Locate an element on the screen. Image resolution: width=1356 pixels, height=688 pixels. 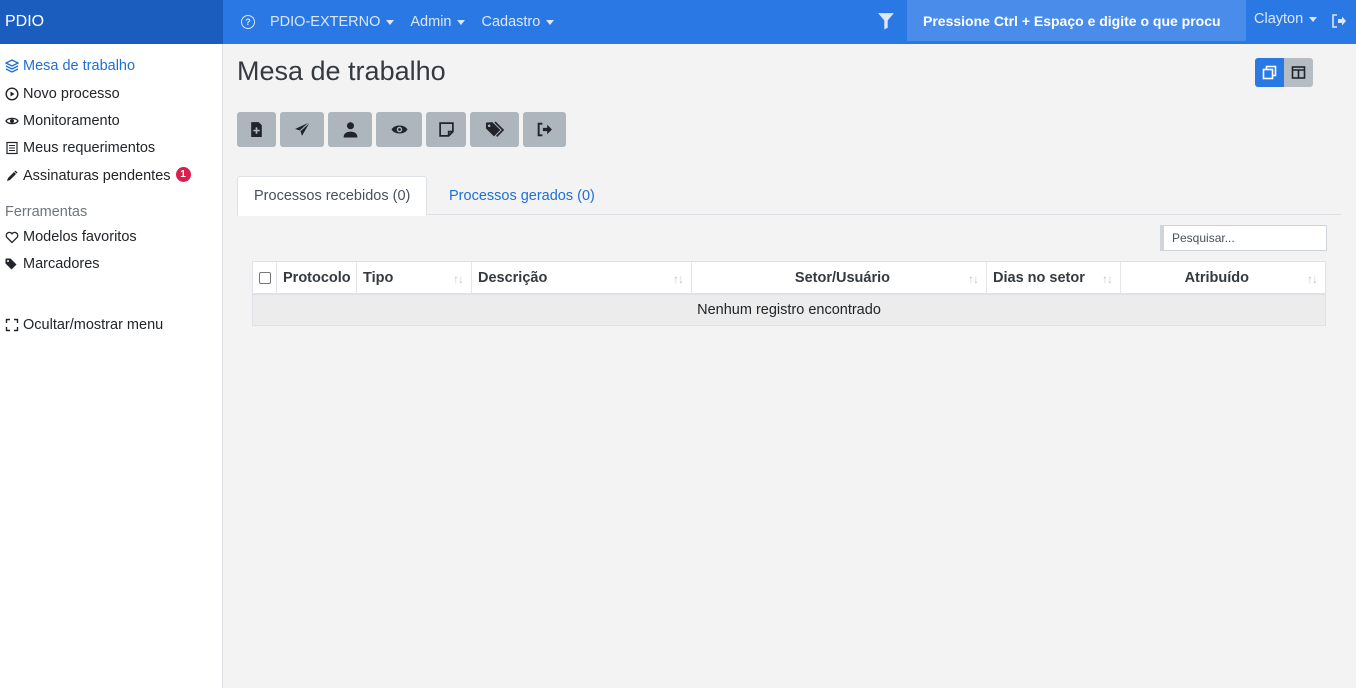
menu-admin: Admin is located at coordinates (438, 22).